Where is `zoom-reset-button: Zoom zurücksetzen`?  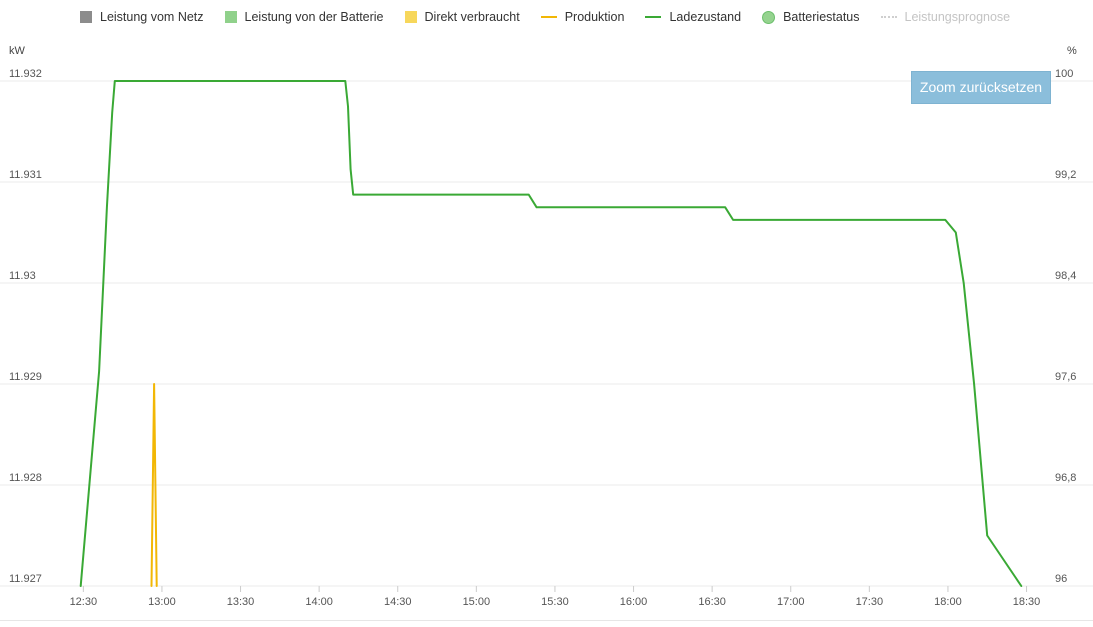
zoom-reset-button: Zoom zurücksetzen is located at coordinates (981, 87).